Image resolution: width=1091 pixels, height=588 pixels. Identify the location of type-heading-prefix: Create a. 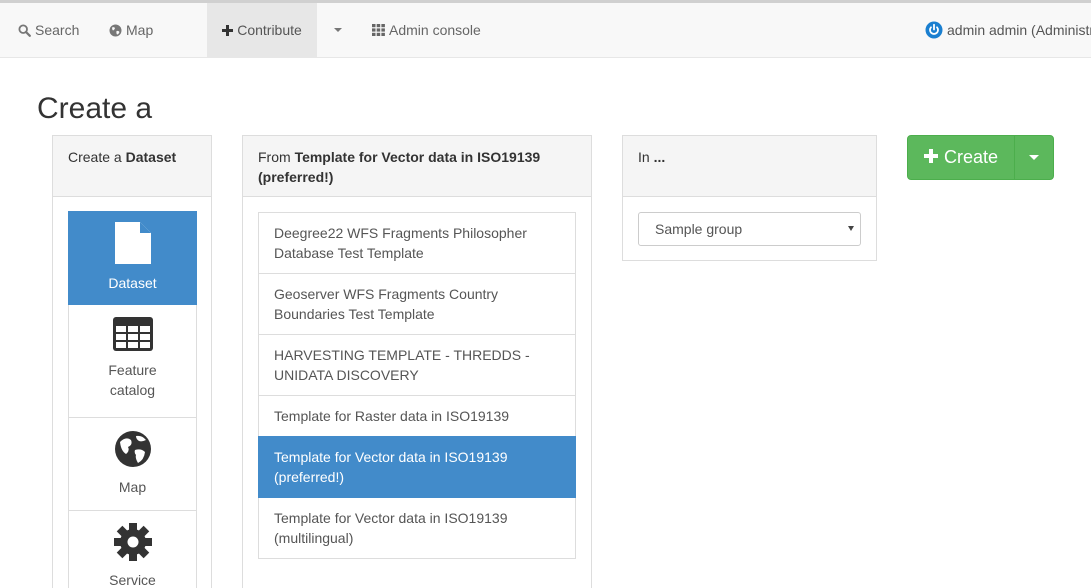
(95, 157).